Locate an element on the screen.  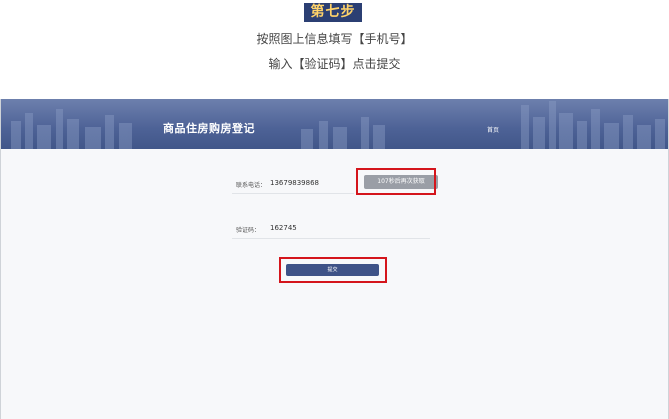
home-link: 首页 is located at coordinates (493, 129).